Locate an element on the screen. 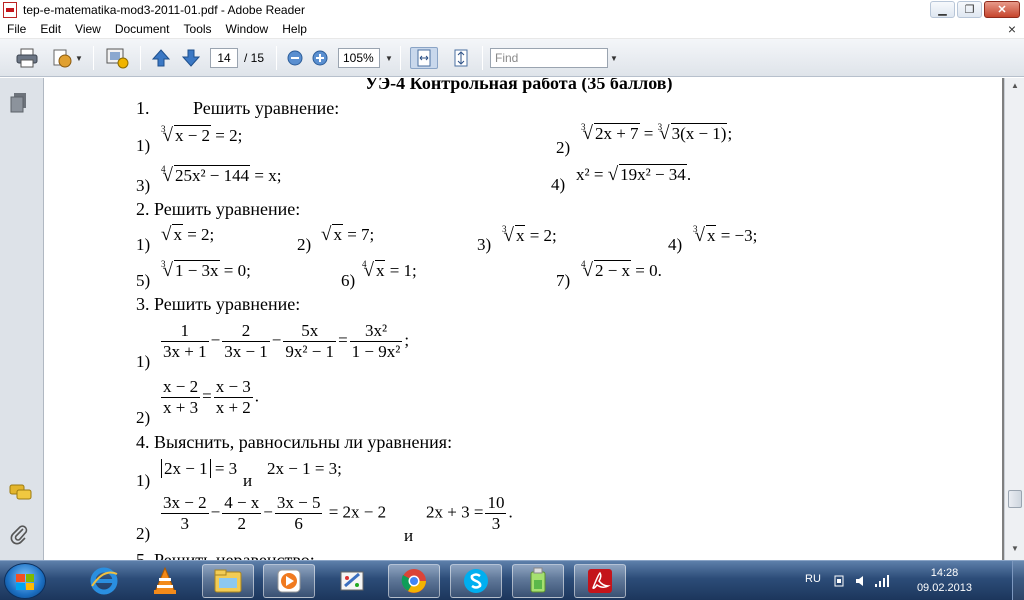 The width and height of the screenshot is (1024, 600). window-controls: ▁ ❐ ✕ is located at coordinates (975, 9).